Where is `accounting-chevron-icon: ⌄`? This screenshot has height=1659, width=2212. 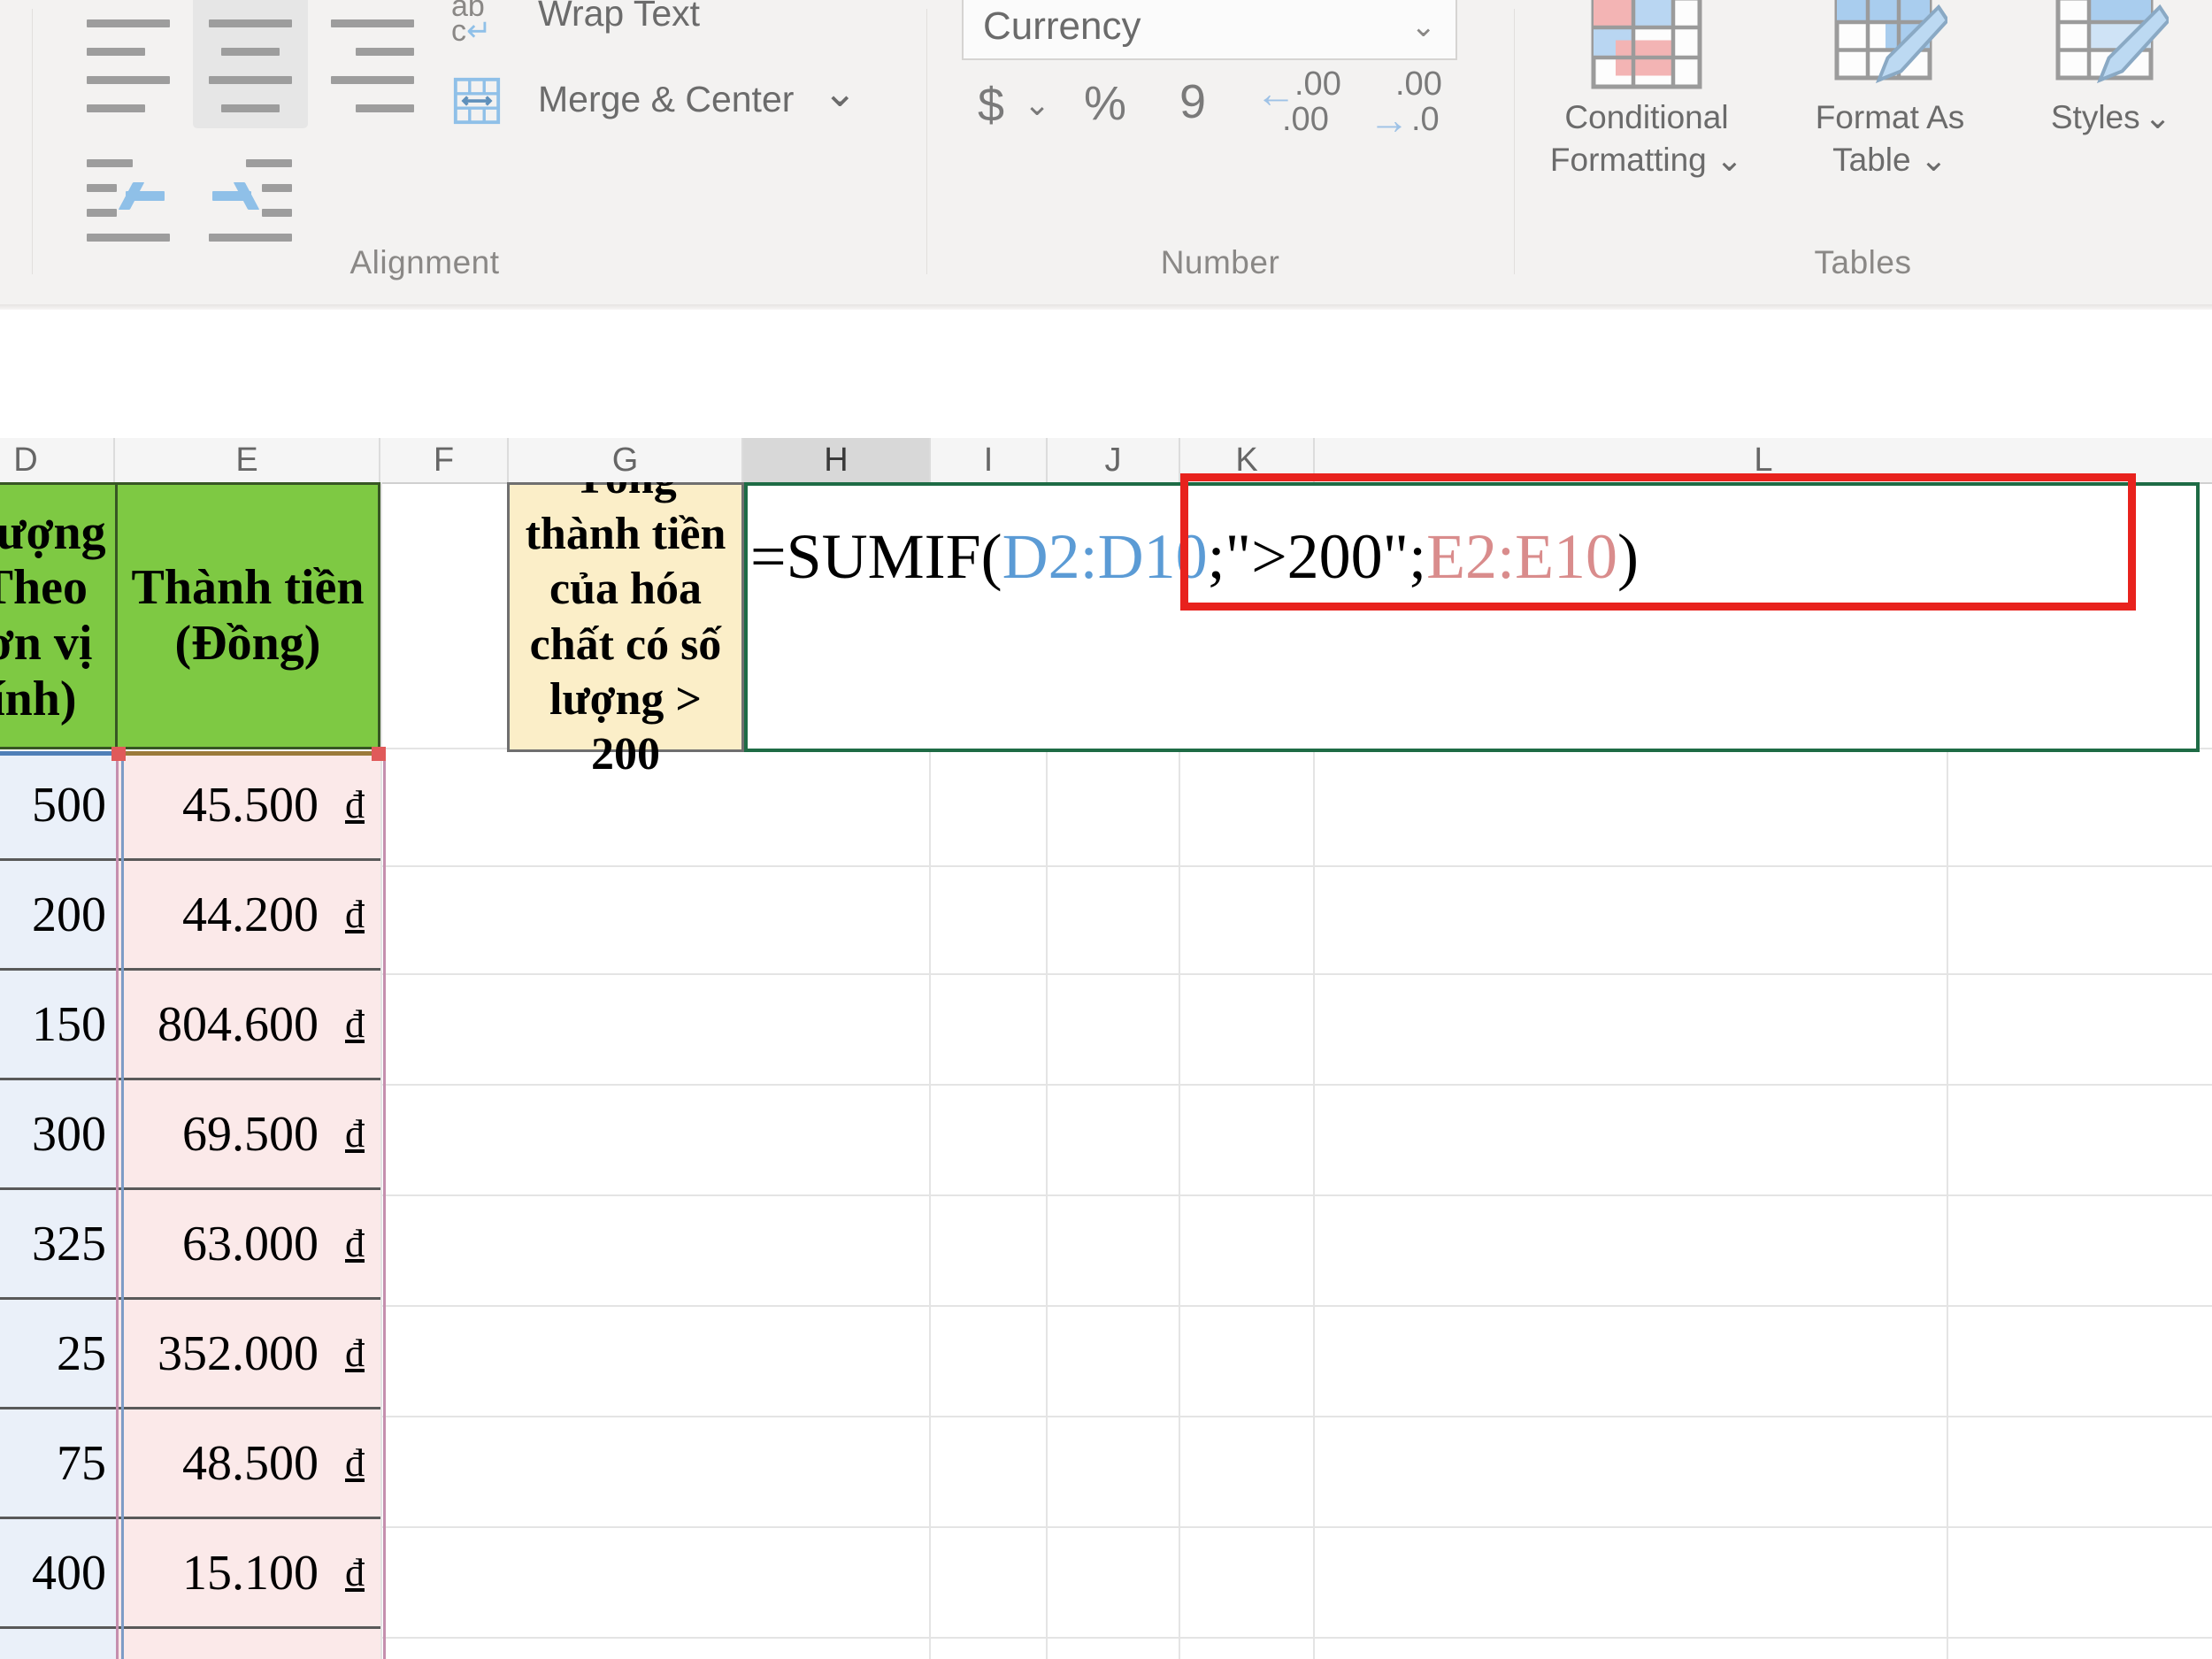 accounting-chevron-icon: ⌄ is located at coordinates (1037, 104).